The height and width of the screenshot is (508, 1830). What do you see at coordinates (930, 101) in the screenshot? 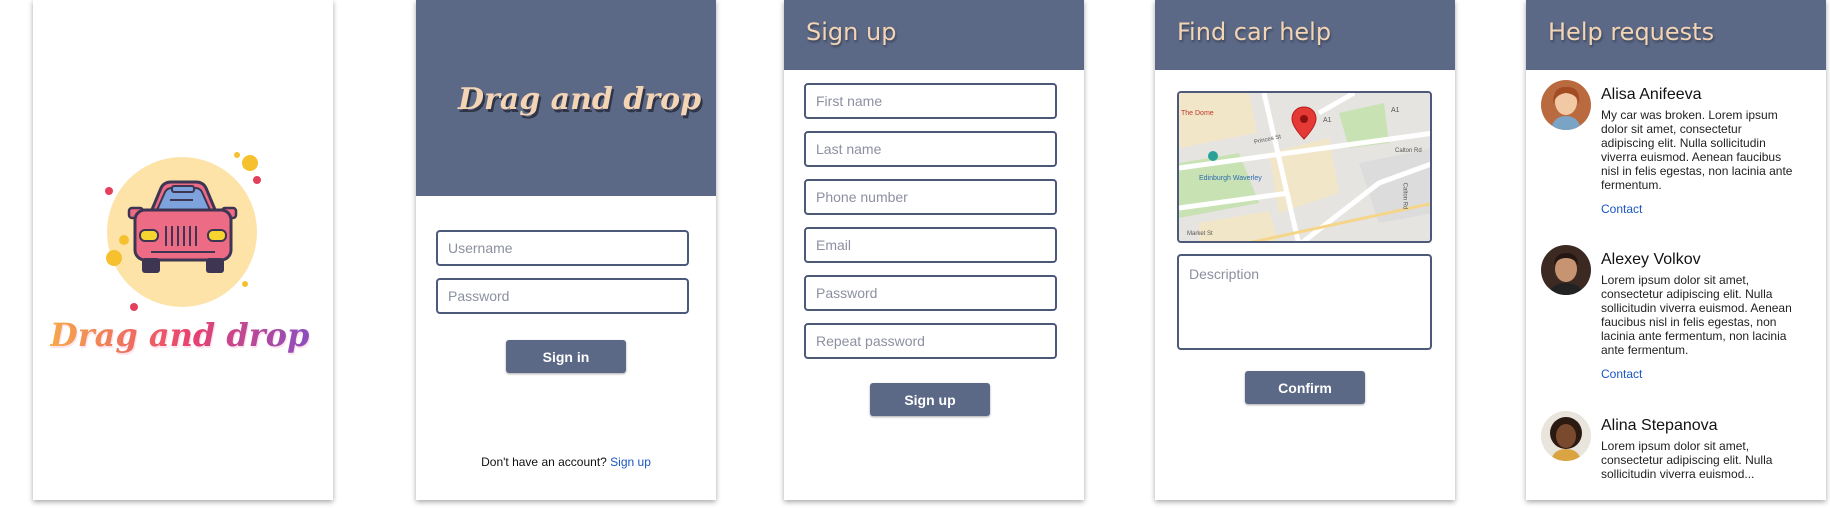
I see `first-name-input` at bounding box center [930, 101].